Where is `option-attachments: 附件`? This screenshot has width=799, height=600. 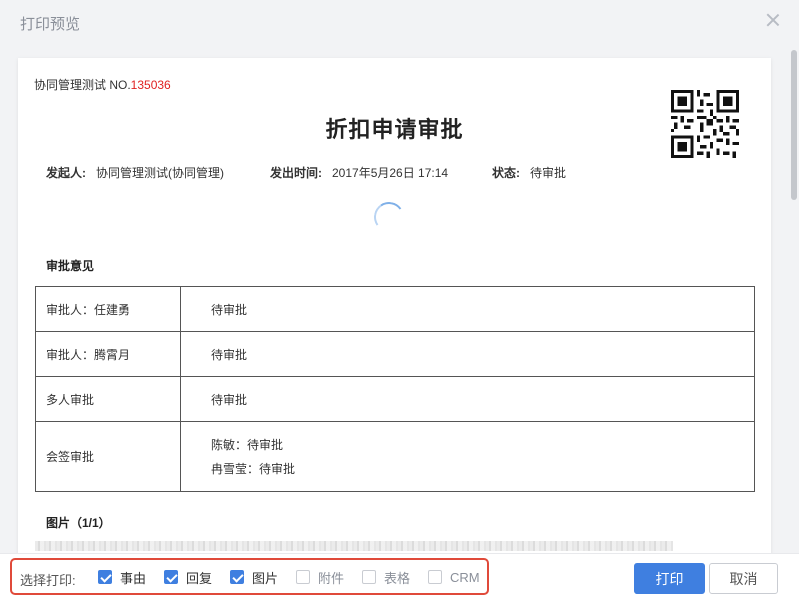 option-attachments: 附件 is located at coordinates (320, 577).